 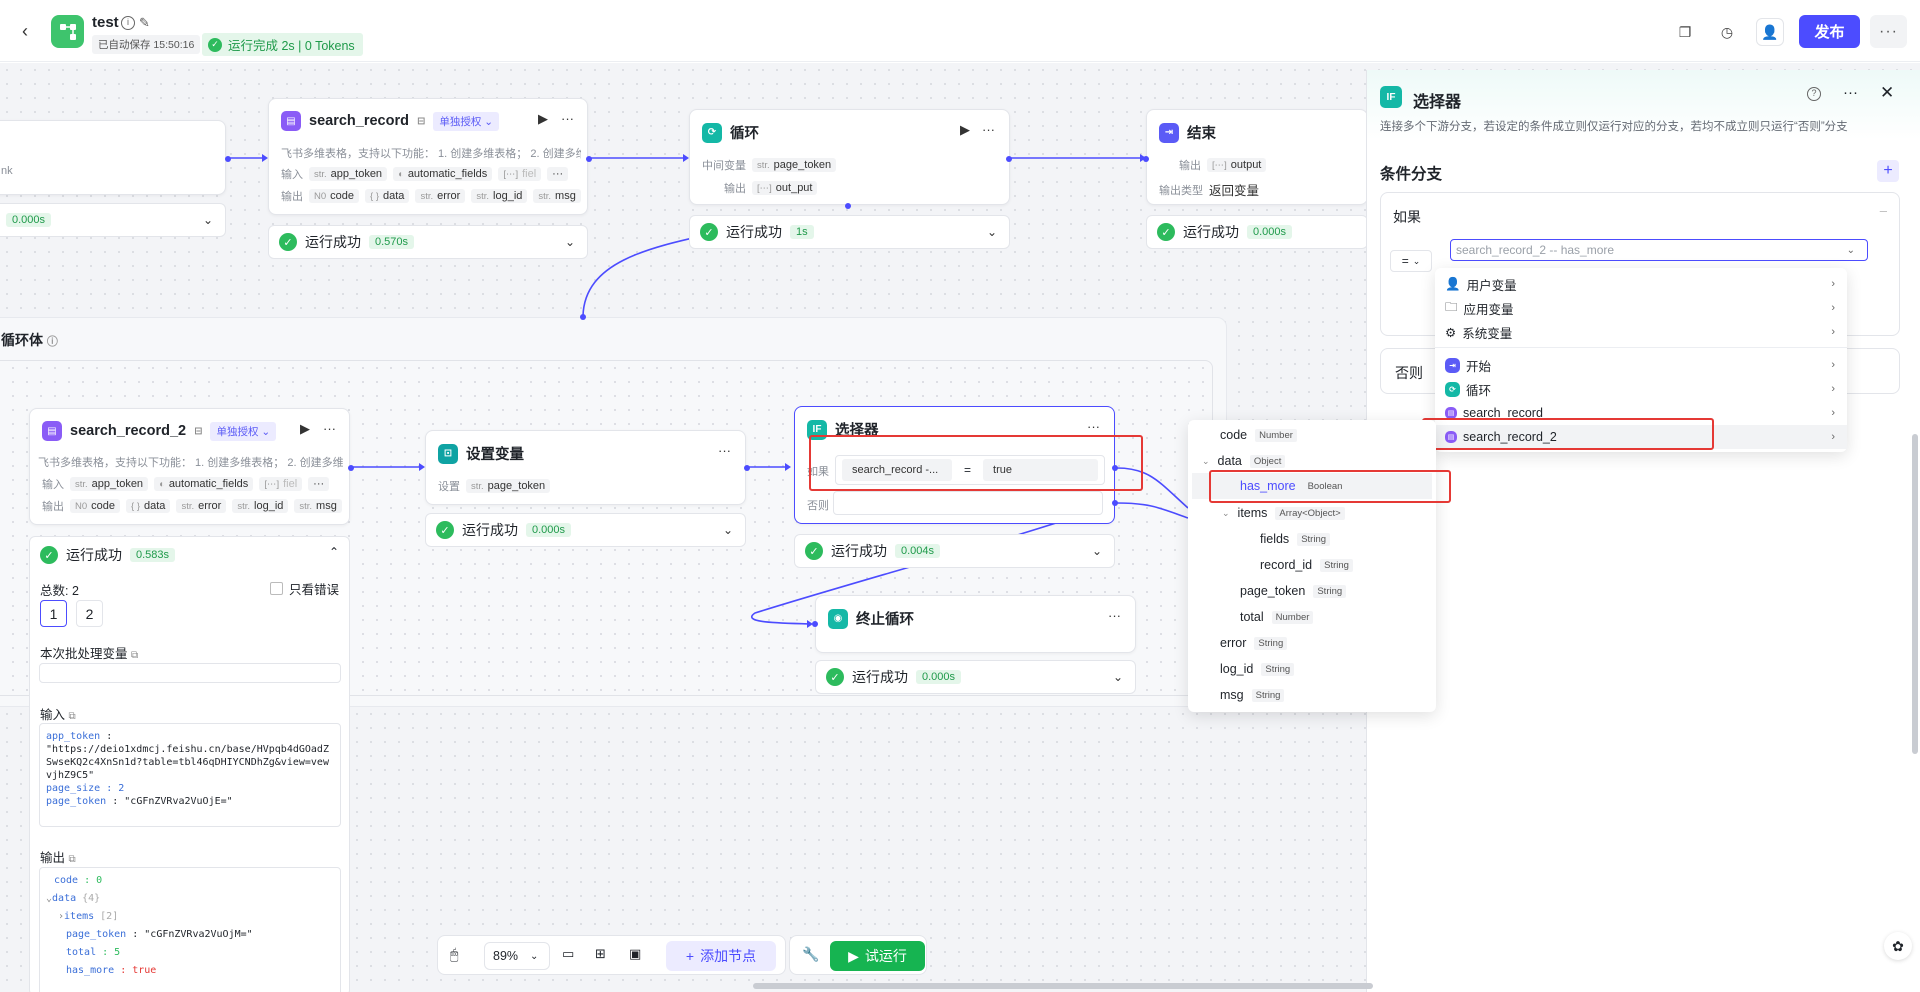 What do you see at coordinates (721, 956) in the screenshot?
I see `add-node-button: + 添加节点` at bounding box center [721, 956].